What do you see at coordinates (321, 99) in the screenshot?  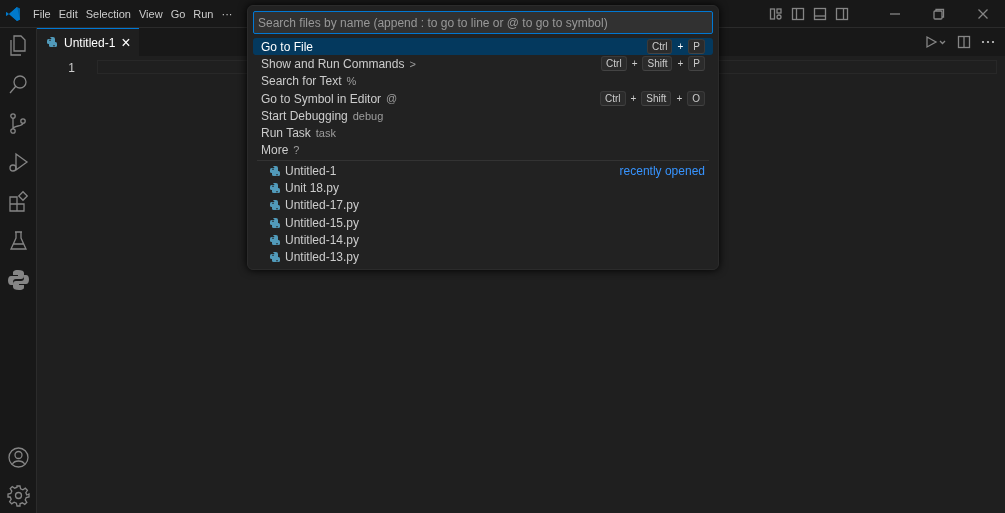 I see `command-label: Go to Symbol in Editor` at bounding box center [321, 99].